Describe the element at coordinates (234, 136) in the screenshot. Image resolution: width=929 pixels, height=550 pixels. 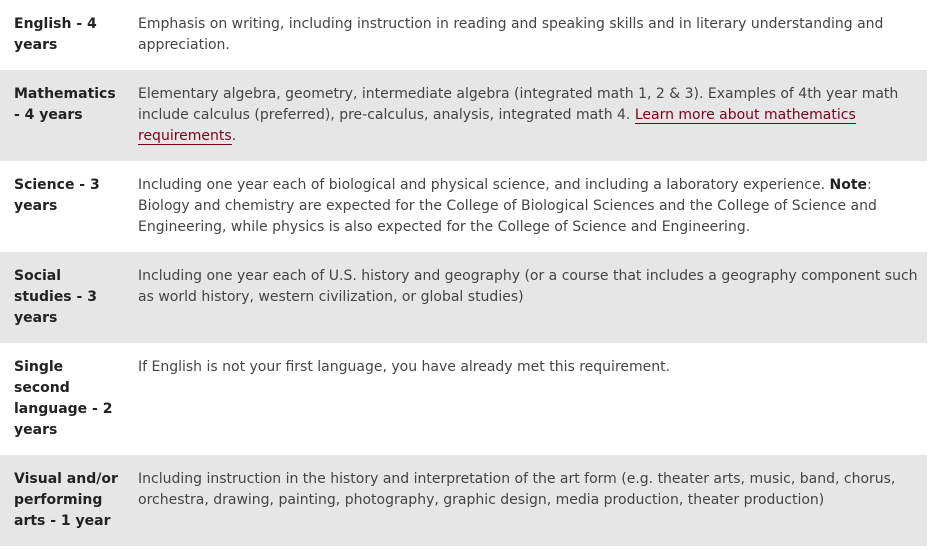
I see `link-trailing-punctuation: .` at that location.